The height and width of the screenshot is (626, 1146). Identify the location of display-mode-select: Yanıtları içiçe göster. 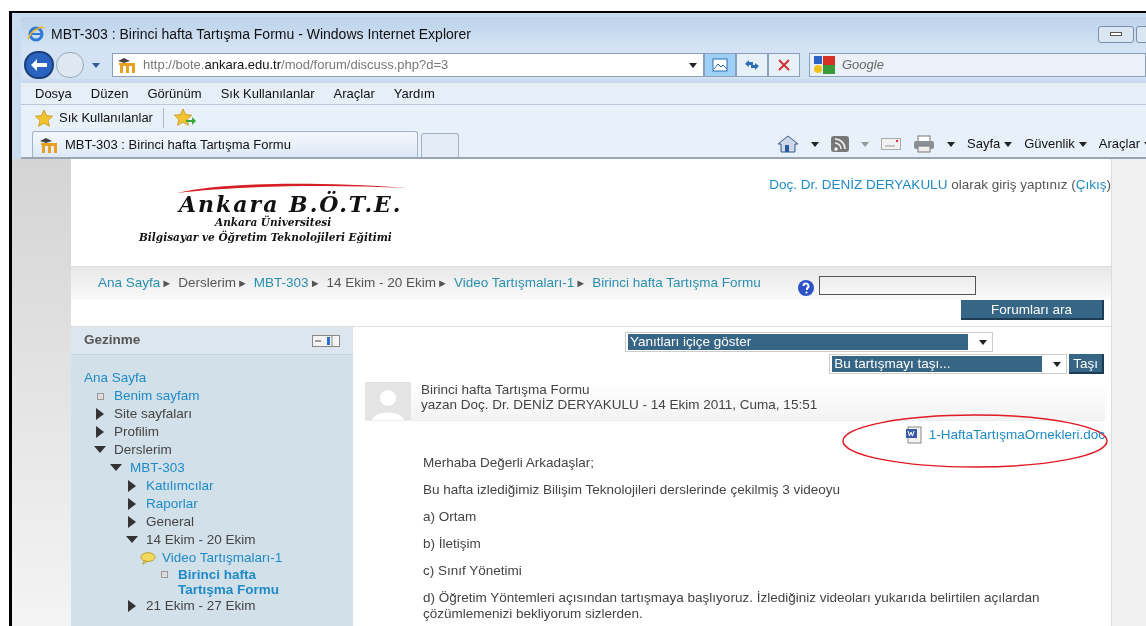
(809, 342).